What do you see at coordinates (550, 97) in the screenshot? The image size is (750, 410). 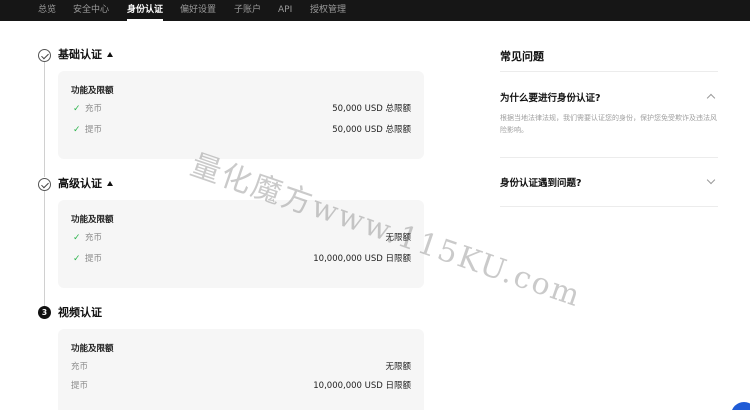 I see `faq-question-why-verify: 为什么要进行身份认证?` at bounding box center [550, 97].